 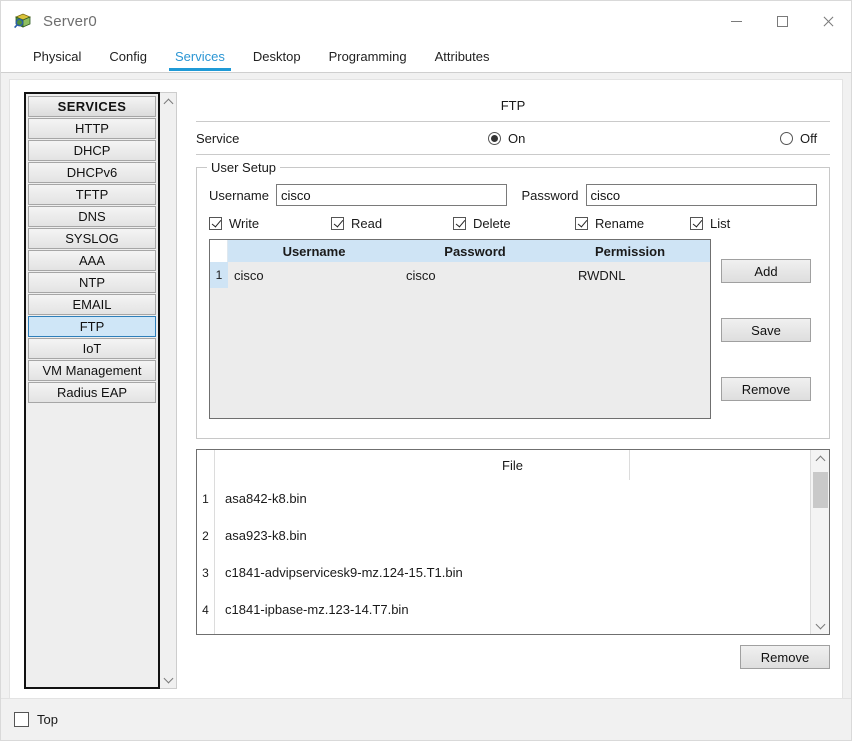 What do you see at coordinates (766, 271) in the screenshot?
I see `add-button: Add` at bounding box center [766, 271].